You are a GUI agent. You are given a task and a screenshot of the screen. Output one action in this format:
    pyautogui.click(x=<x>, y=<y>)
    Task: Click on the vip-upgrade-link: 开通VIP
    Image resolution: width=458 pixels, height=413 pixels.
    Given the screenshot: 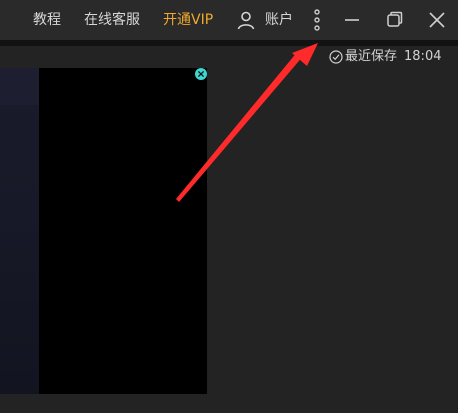 What is the action you would take?
    pyautogui.click(x=188, y=20)
    